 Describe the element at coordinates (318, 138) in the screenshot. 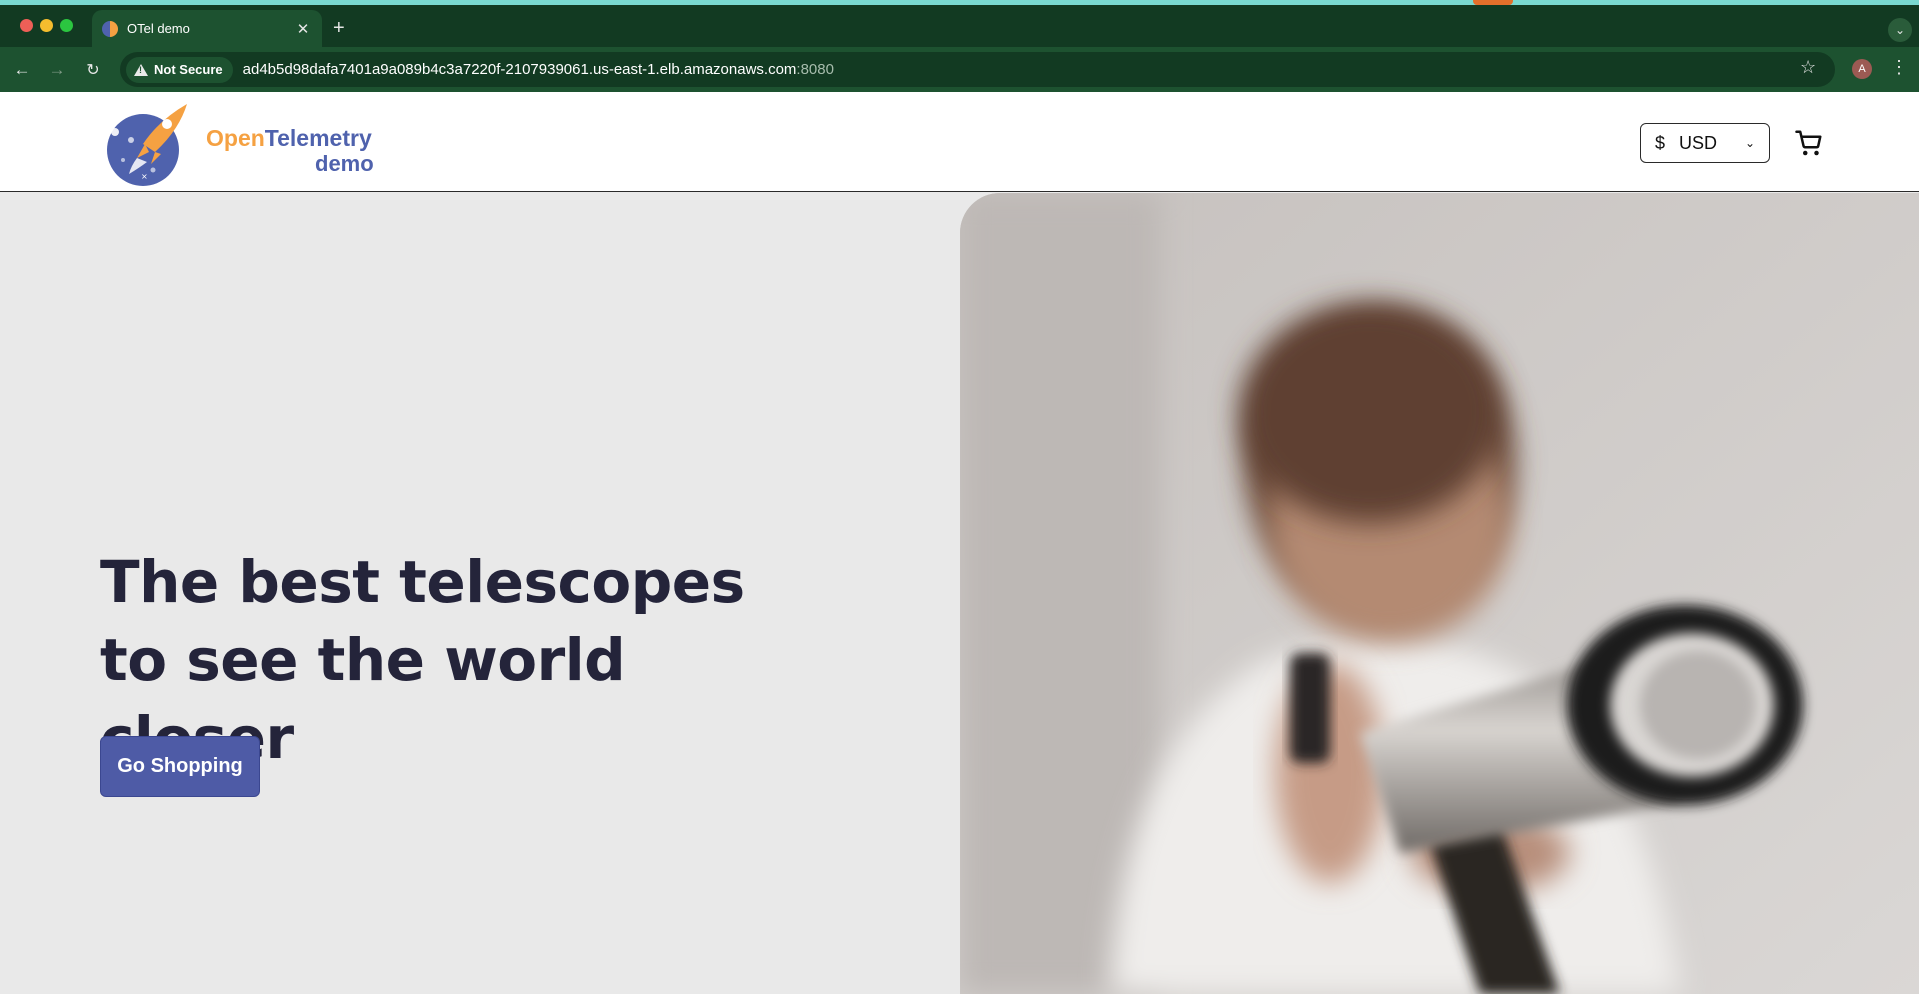

I see `logo-telemetry: Telemetry` at that location.